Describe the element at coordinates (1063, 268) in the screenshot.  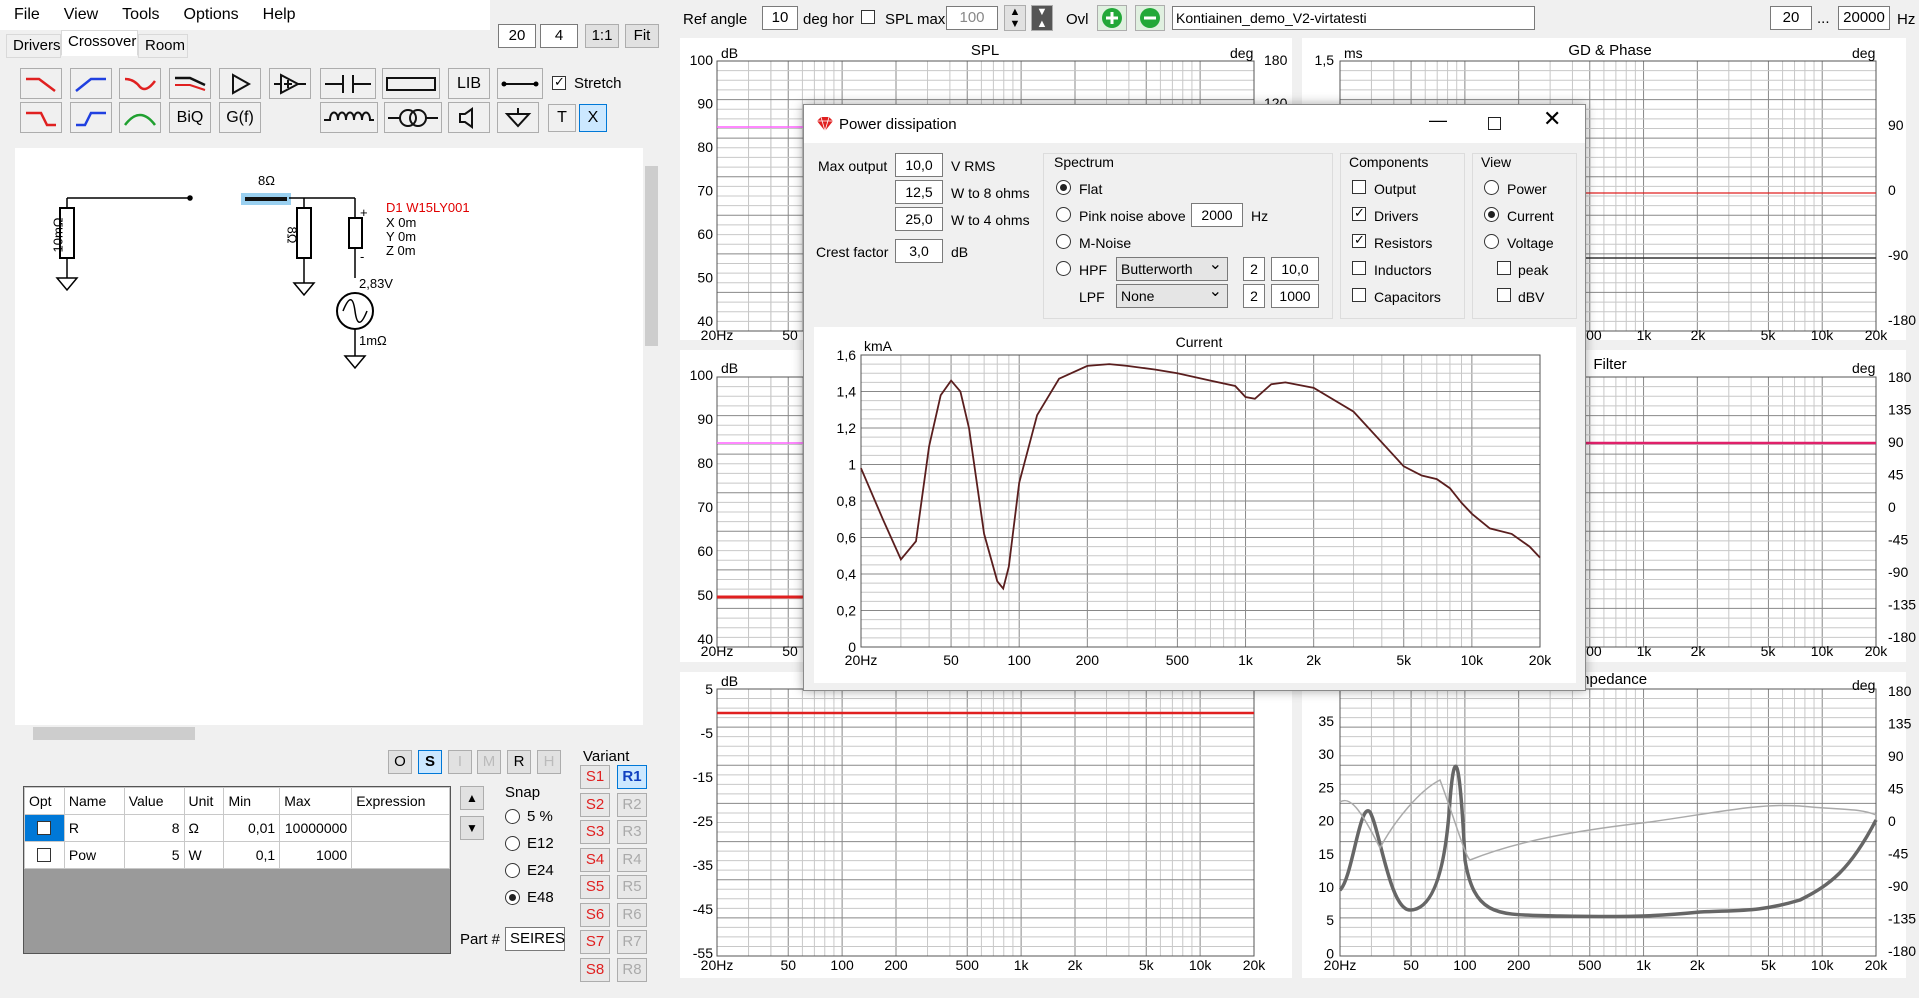
I see `spectrum-hpf-radio` at that location.